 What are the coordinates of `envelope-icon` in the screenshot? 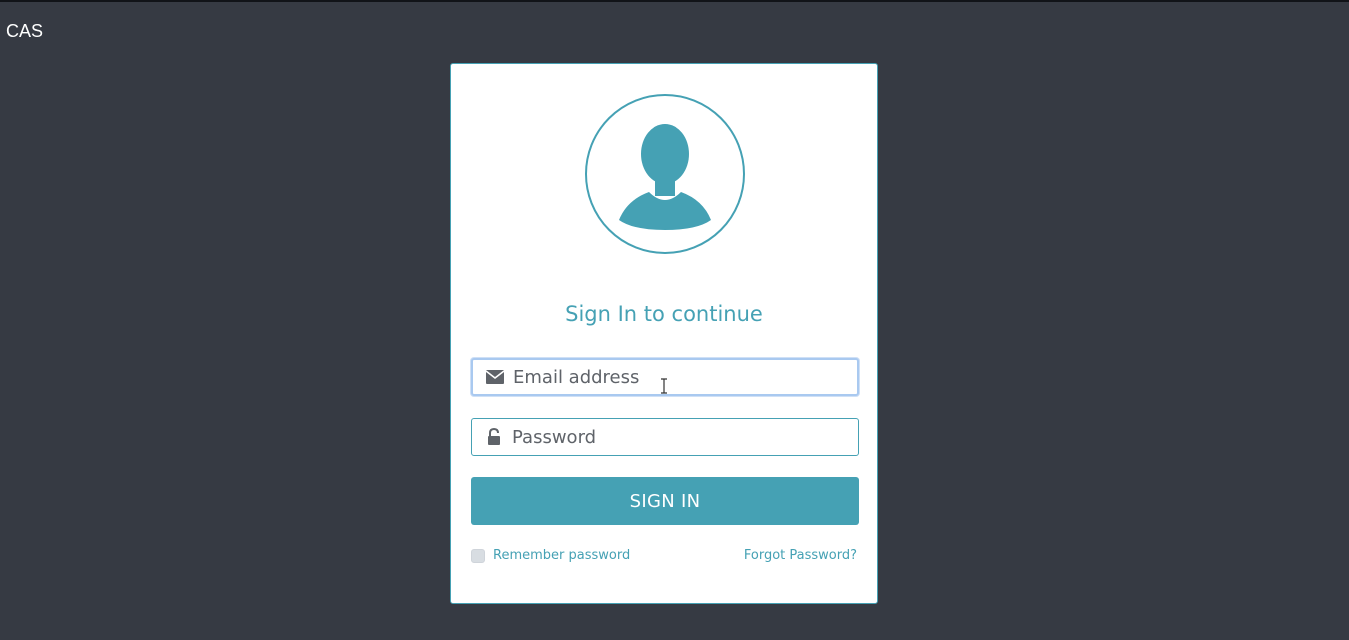 It's located at (495, 377).